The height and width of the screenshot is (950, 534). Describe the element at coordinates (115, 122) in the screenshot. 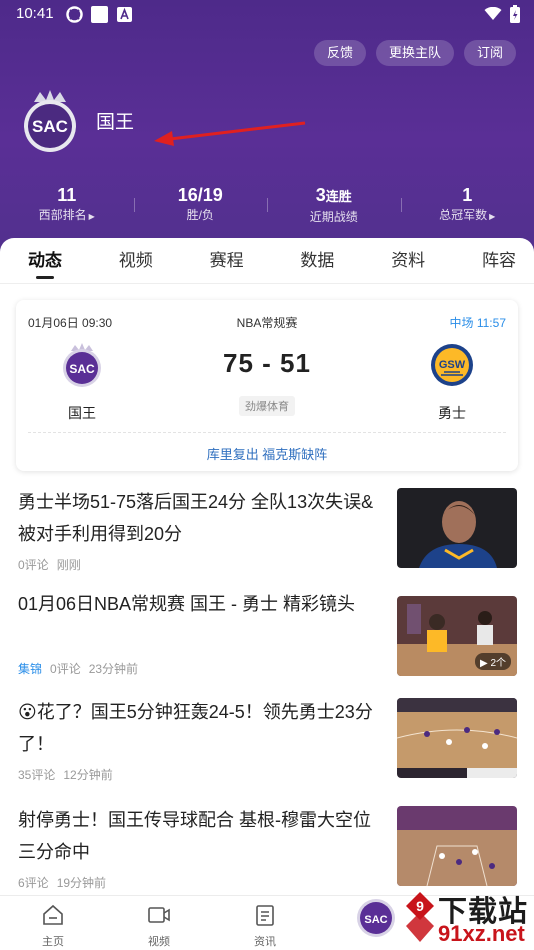

I see `team-name: 国王` at that location.